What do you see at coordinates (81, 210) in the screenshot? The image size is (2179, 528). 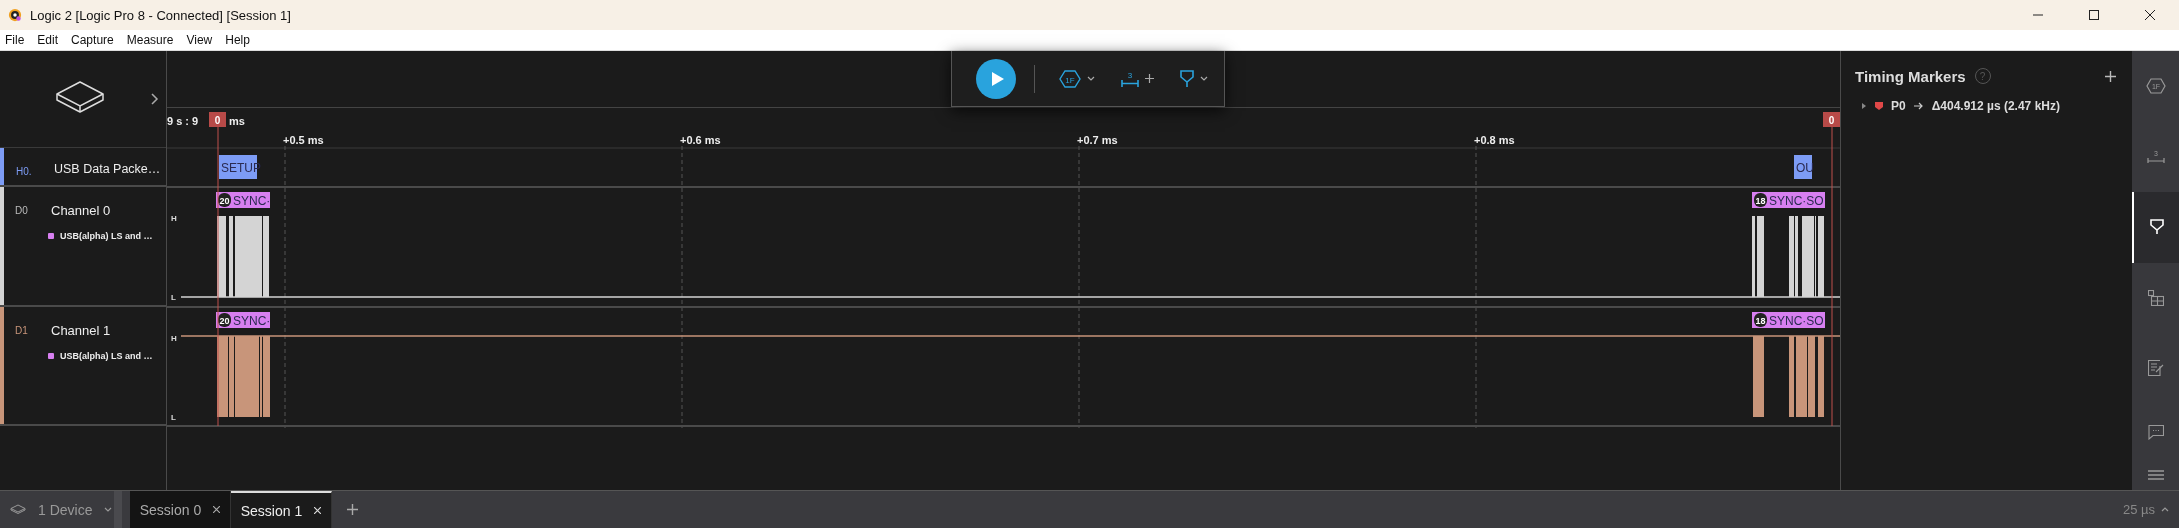 I see `channel-name: Channel 0` at bounding box center [81, 210].